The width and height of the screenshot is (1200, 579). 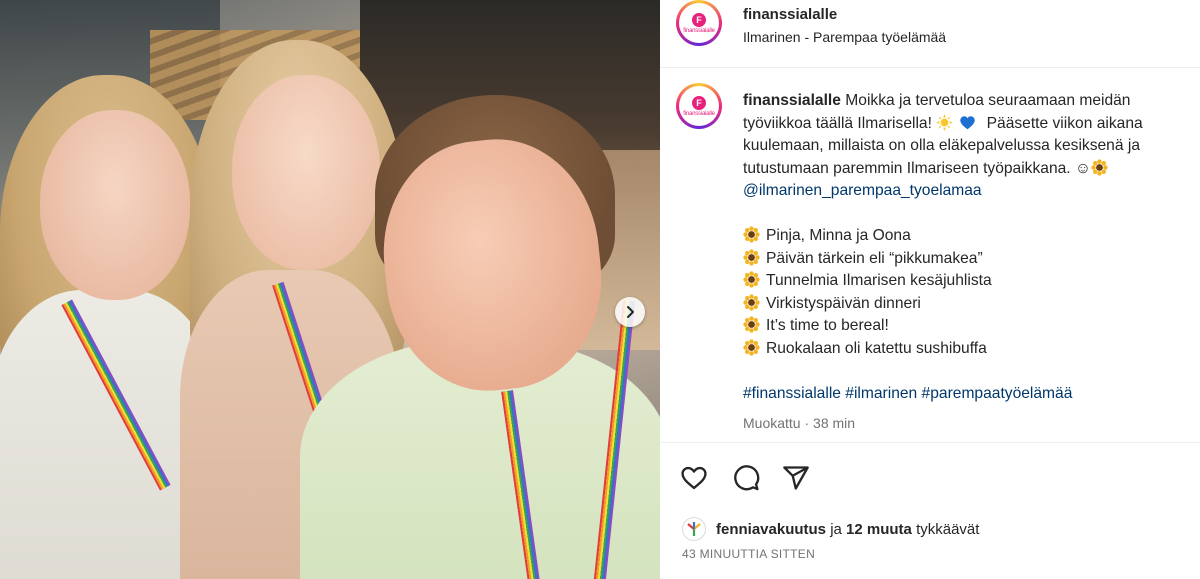 What do you see at coordinates (792, 100) in the screenshot?
I see `caption-username: finanssialalle` at bounding box center [792, 100].